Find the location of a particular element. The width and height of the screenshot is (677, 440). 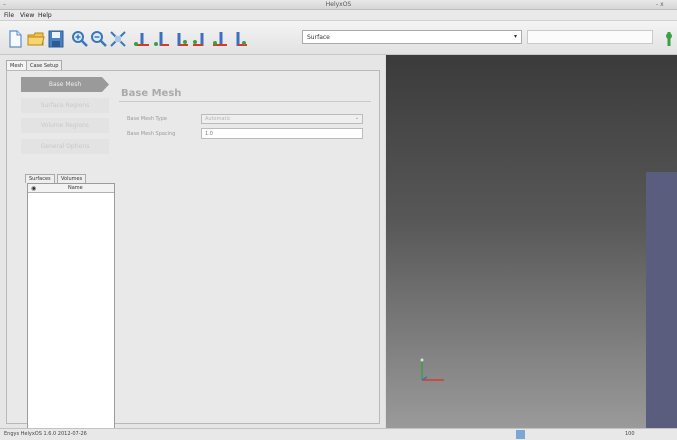

mesh-type-select: Automatic ⌄ is located at coordinates (282, 119).